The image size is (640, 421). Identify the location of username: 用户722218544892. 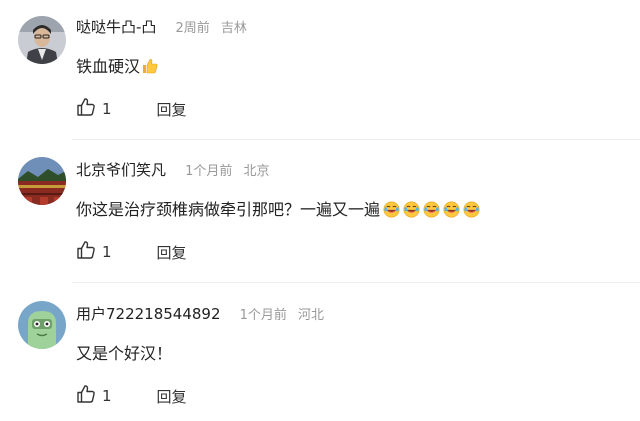
(148, 314).